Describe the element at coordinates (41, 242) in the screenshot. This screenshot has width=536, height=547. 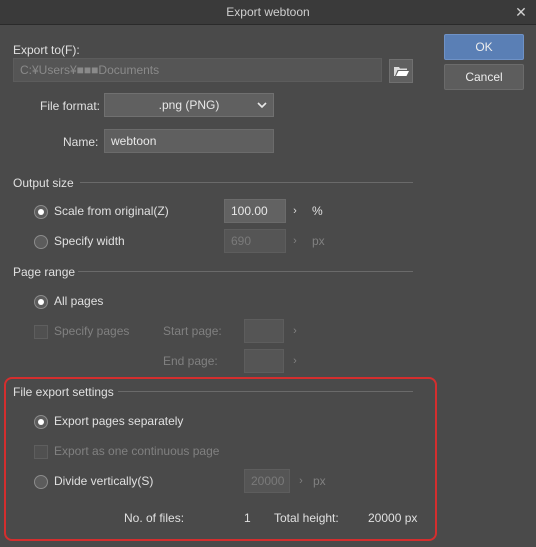
I see `width-radio` at that location.